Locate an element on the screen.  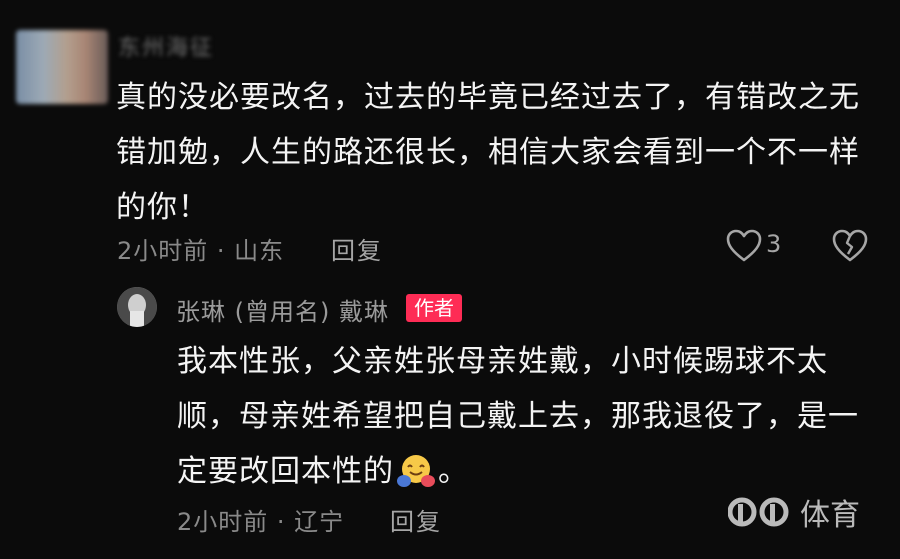
comment-time-location: 2小时前 · 山东 is located at coordinates (201, 251).